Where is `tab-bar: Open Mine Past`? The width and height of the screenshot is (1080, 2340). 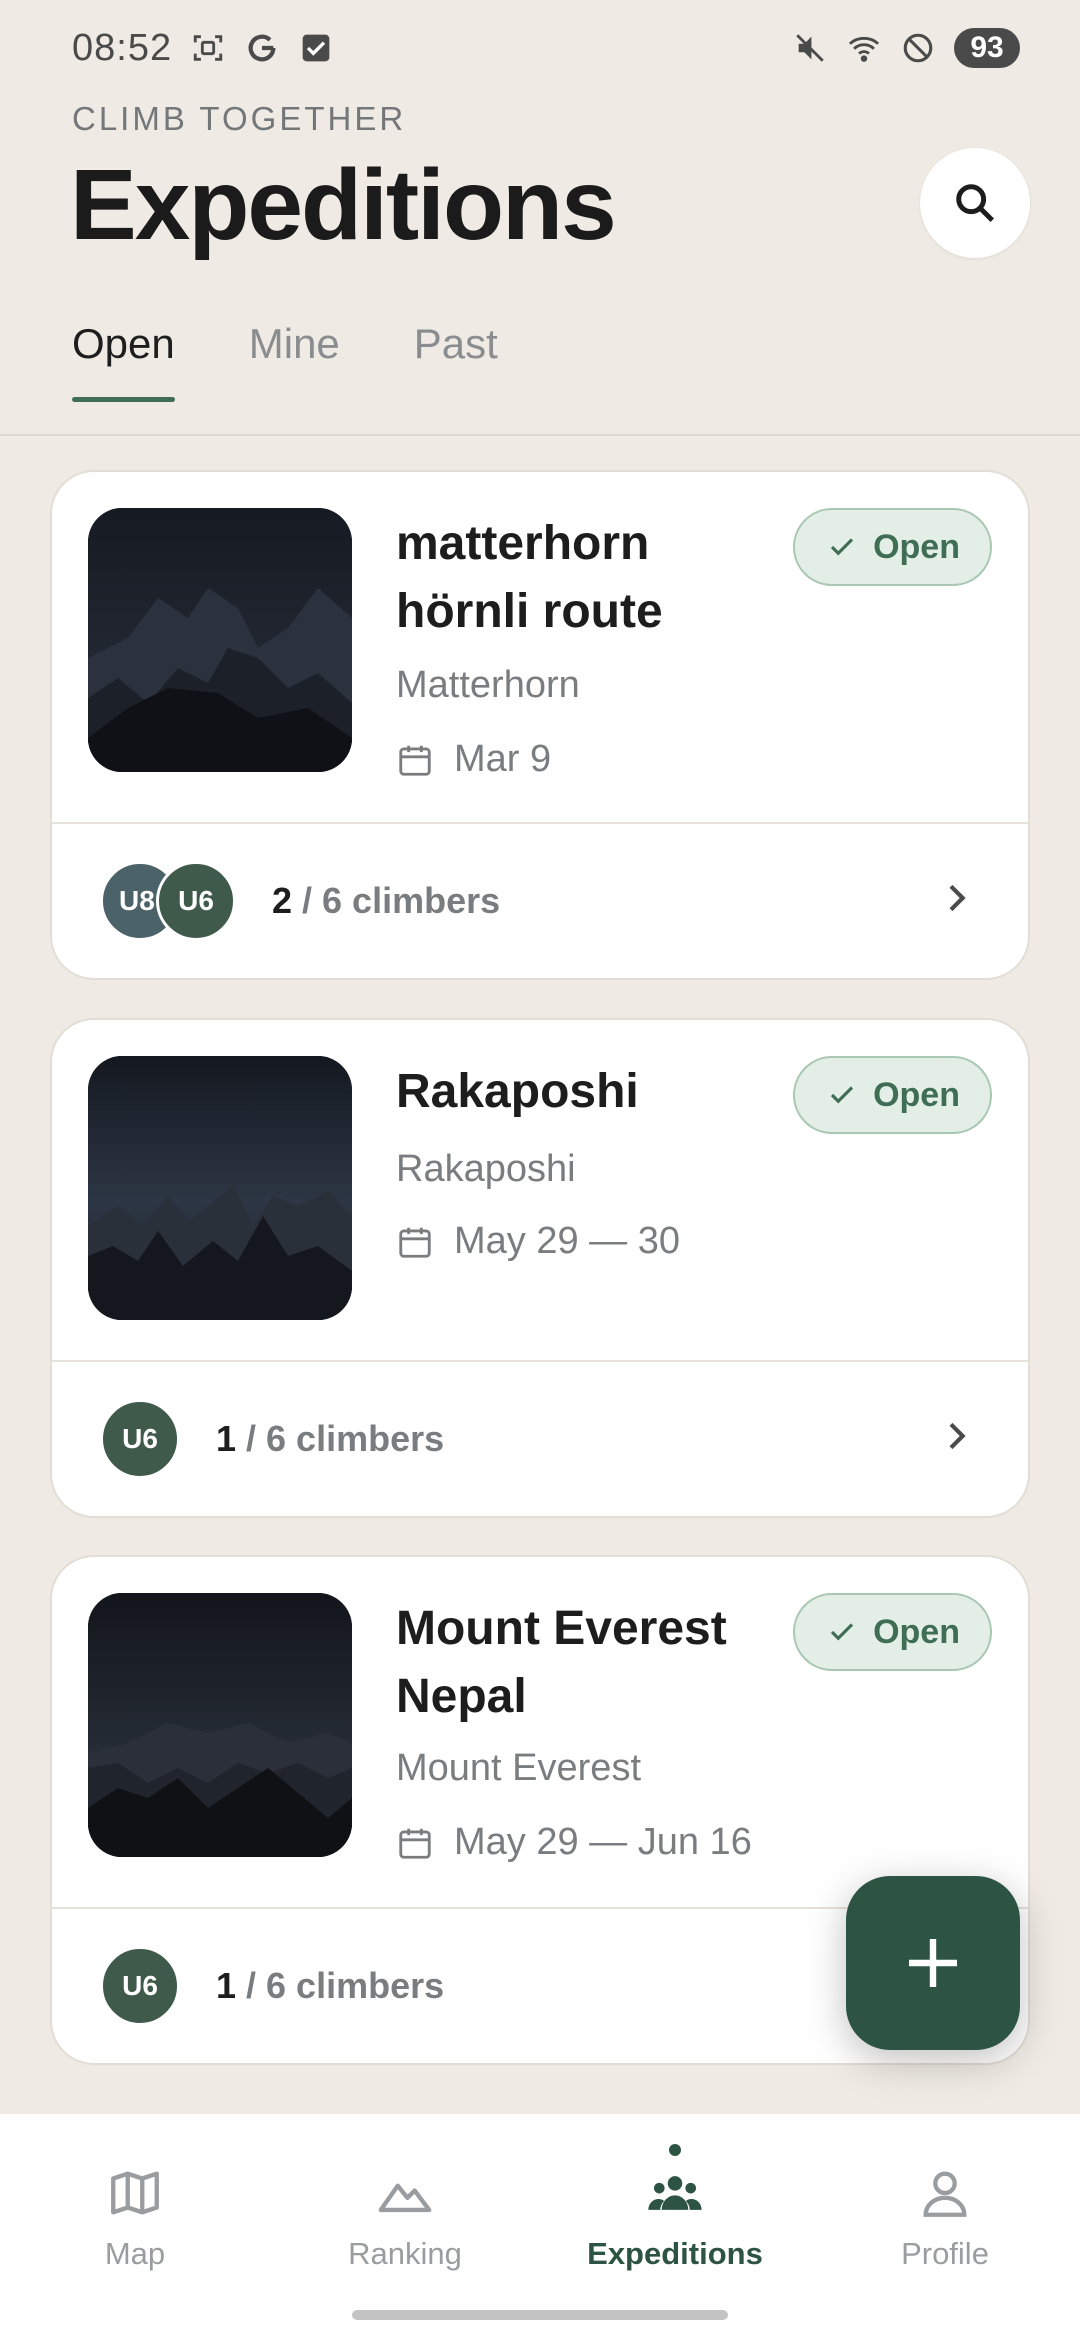 tab-bar: Open Mine Past is located at coordinates (285, 361).